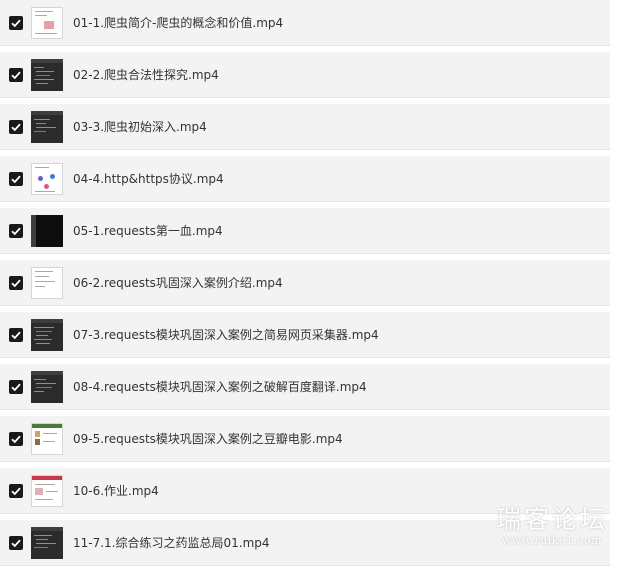  I want to click on file-name: 06-2.requests巩固深入案例介绍.mp4, so click(178, 283).